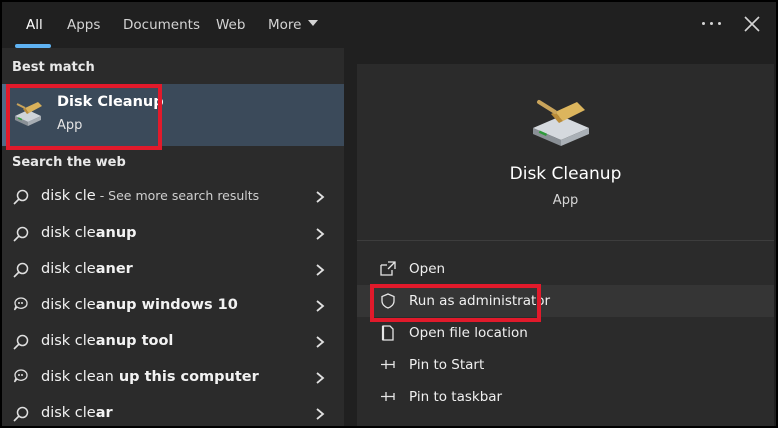  What do you see at coordinates (110, 102) in the screenshot?
I see `best-match-name: Disk Cleanup` at bounding box center [110, 102].